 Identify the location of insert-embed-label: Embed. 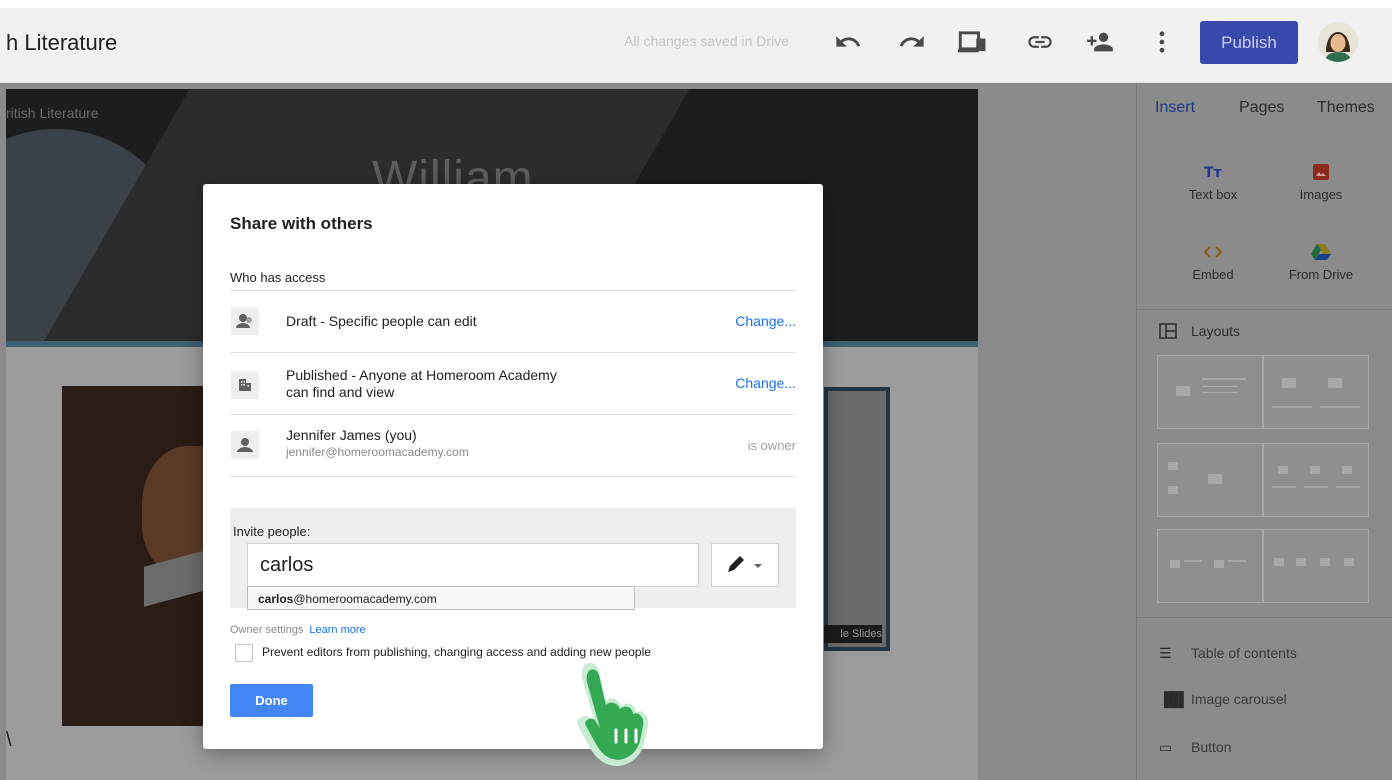
(1213, 274).